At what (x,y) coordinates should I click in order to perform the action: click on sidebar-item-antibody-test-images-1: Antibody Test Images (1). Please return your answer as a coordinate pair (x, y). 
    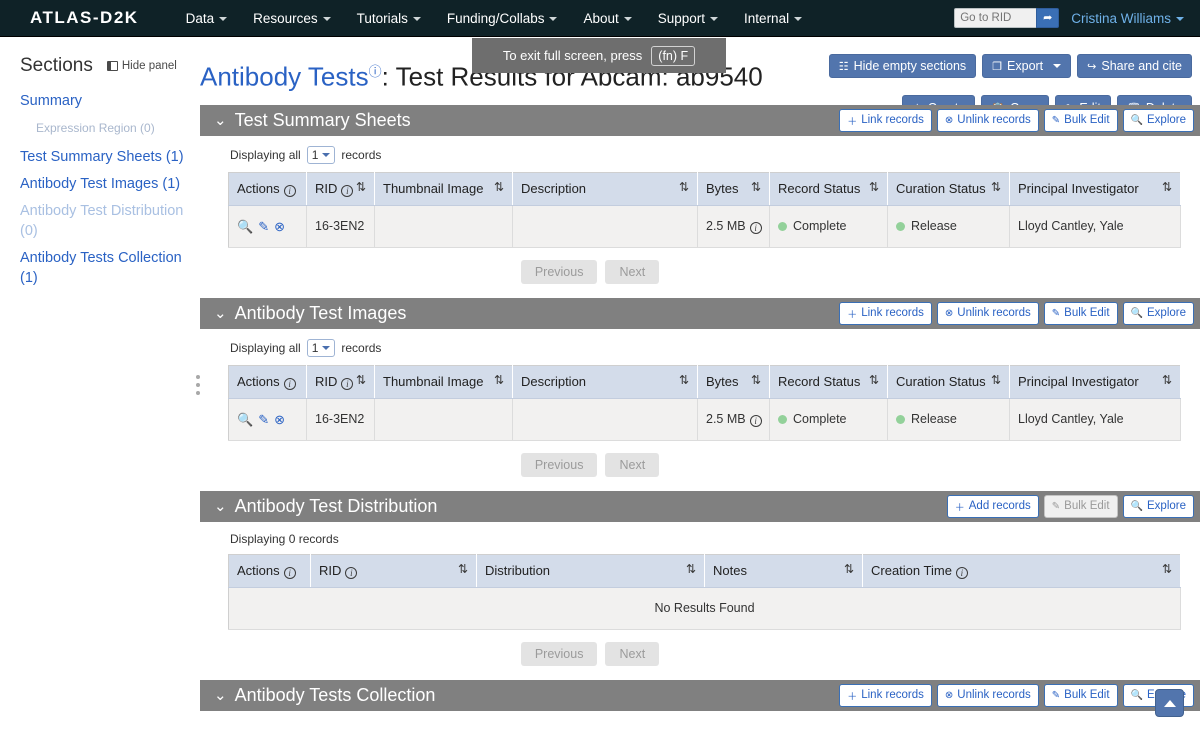
    Looking at the image, I should click on (105, 184).